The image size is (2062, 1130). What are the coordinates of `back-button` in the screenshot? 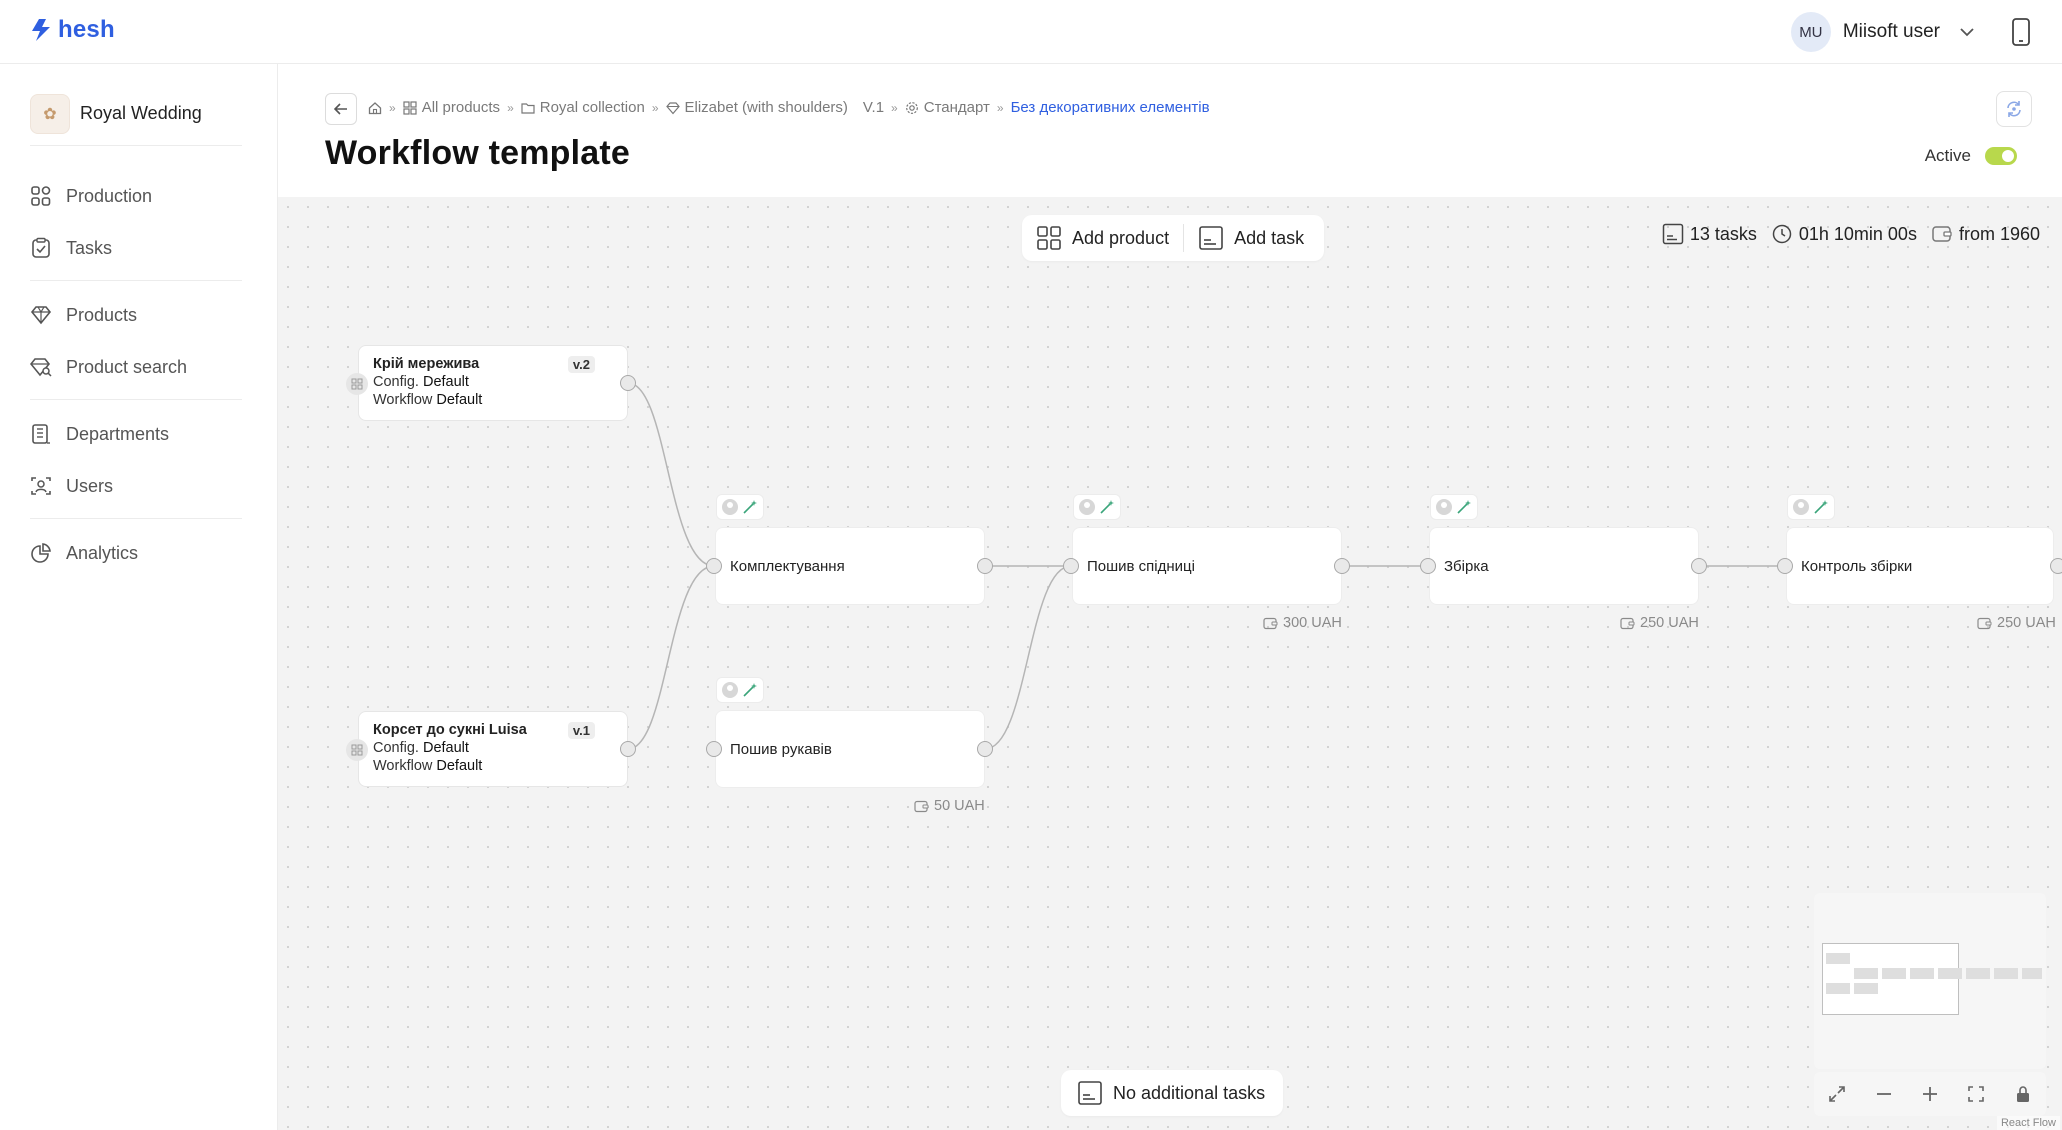 It's located at (341, 109).